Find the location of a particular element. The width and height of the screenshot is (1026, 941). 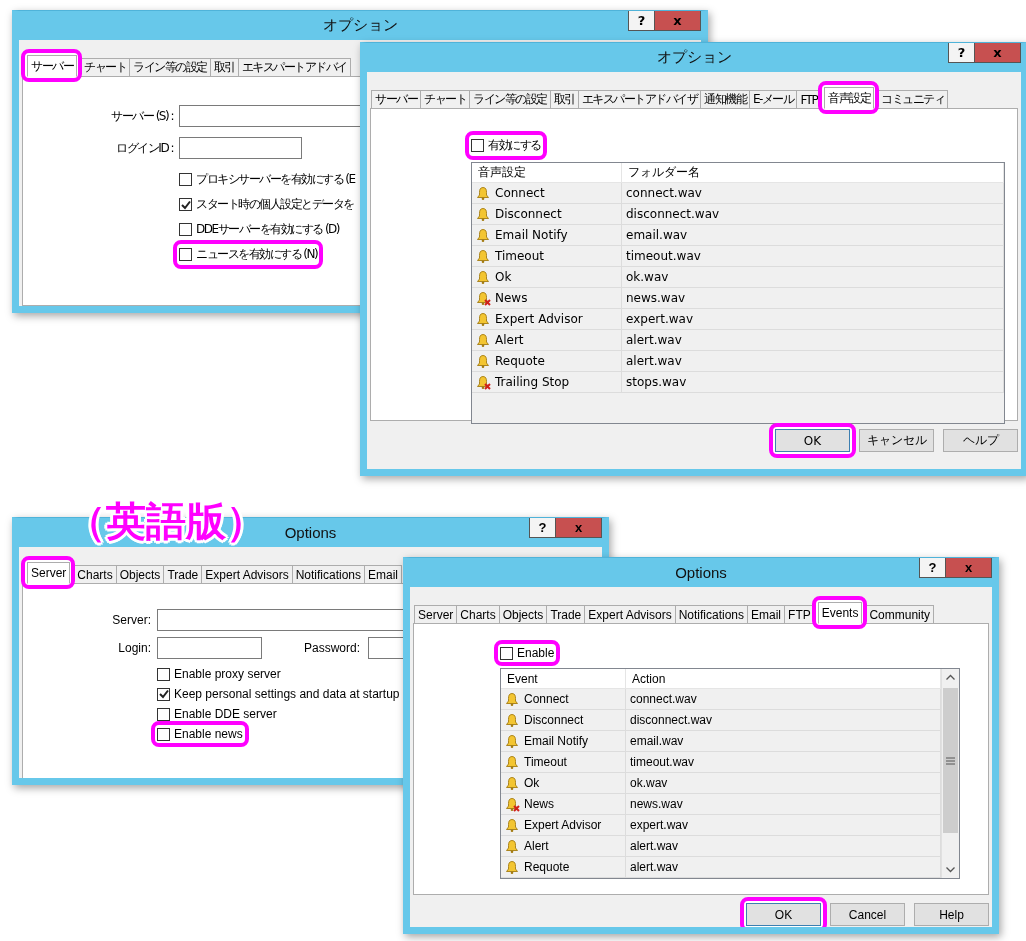

scrollbar is located at coordinates (950, 773).